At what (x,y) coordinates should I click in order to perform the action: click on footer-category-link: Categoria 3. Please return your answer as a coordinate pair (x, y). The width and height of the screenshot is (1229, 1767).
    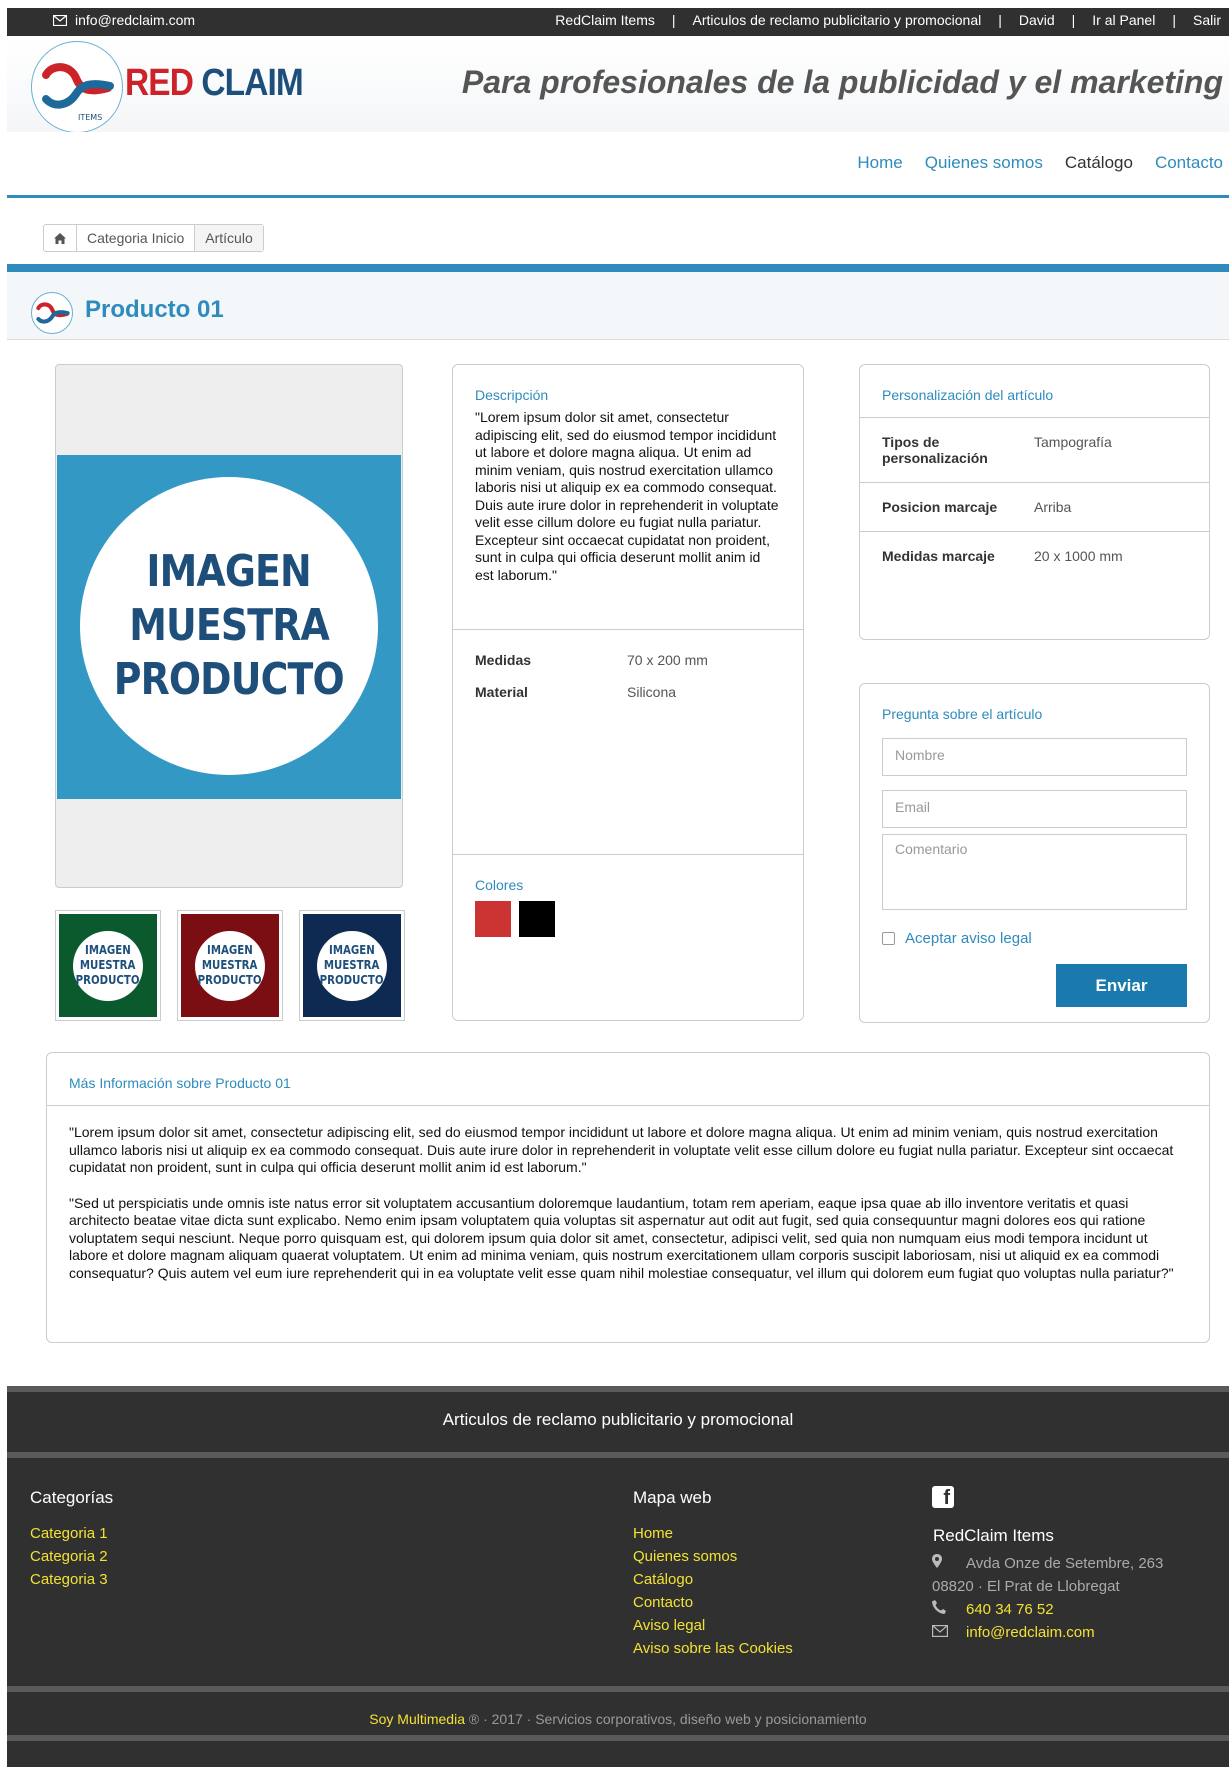
    Looking at the image, I should click on (71, 1579).